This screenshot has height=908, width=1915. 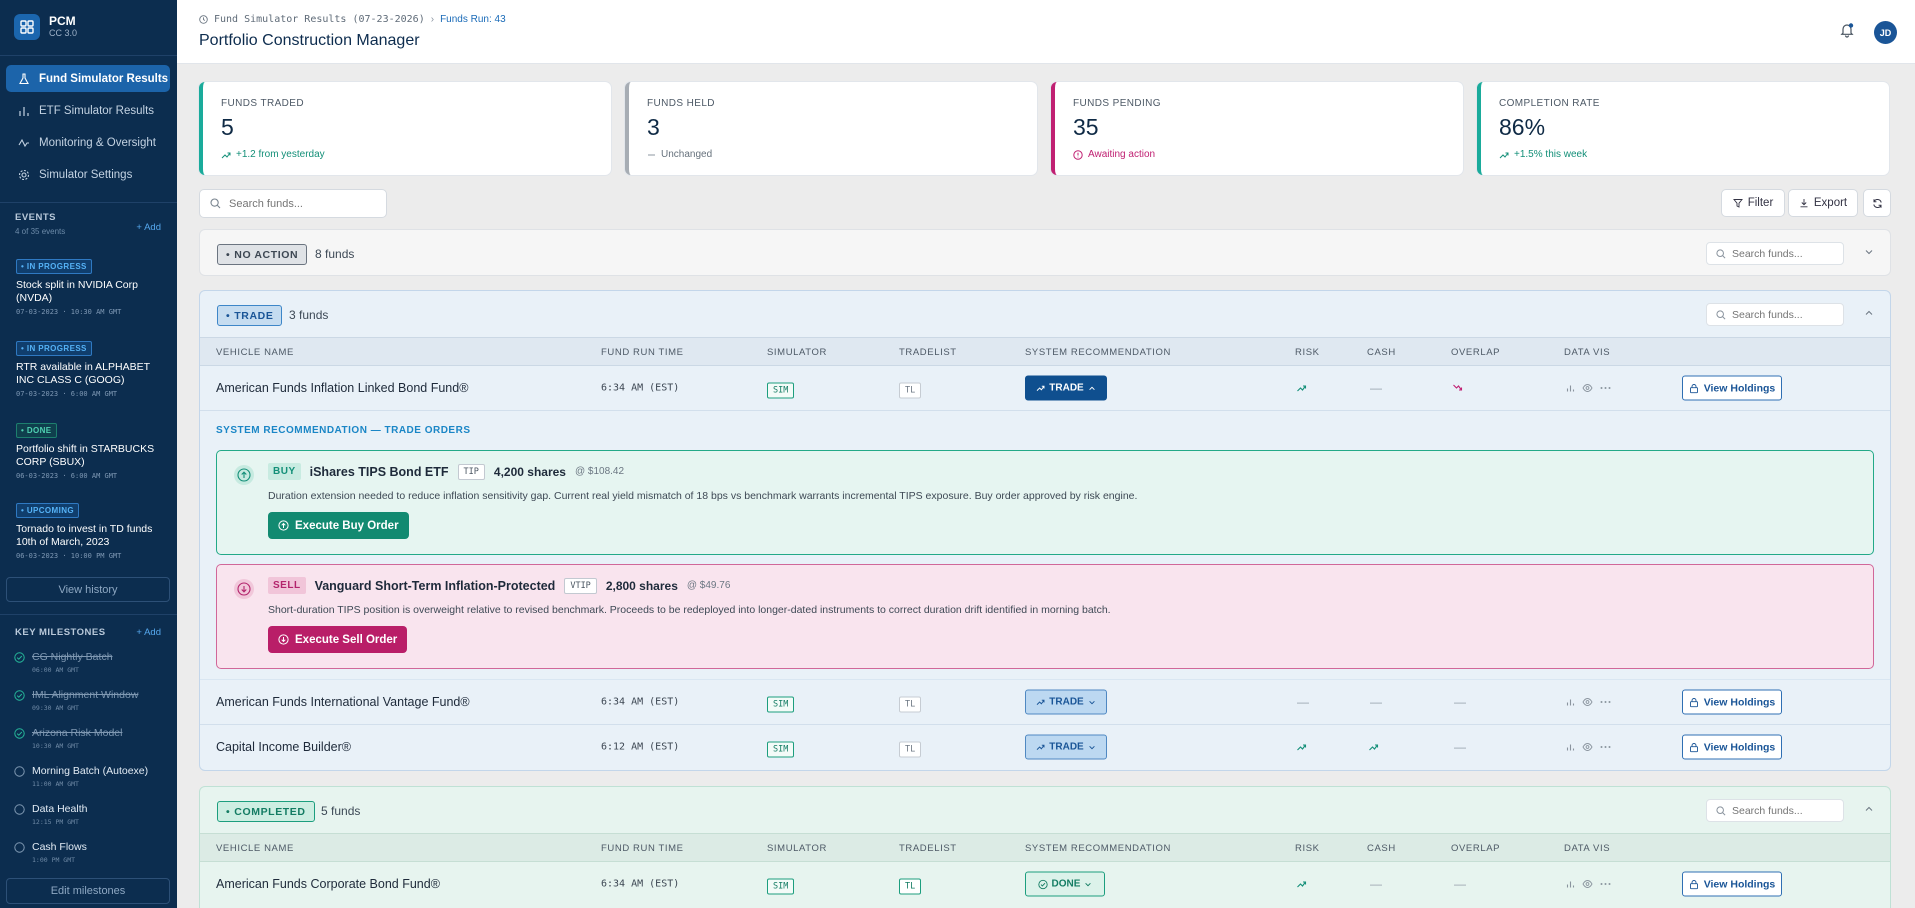 I want to click on kpi-delta: Awaiting action, so click(x=1114, y=154).